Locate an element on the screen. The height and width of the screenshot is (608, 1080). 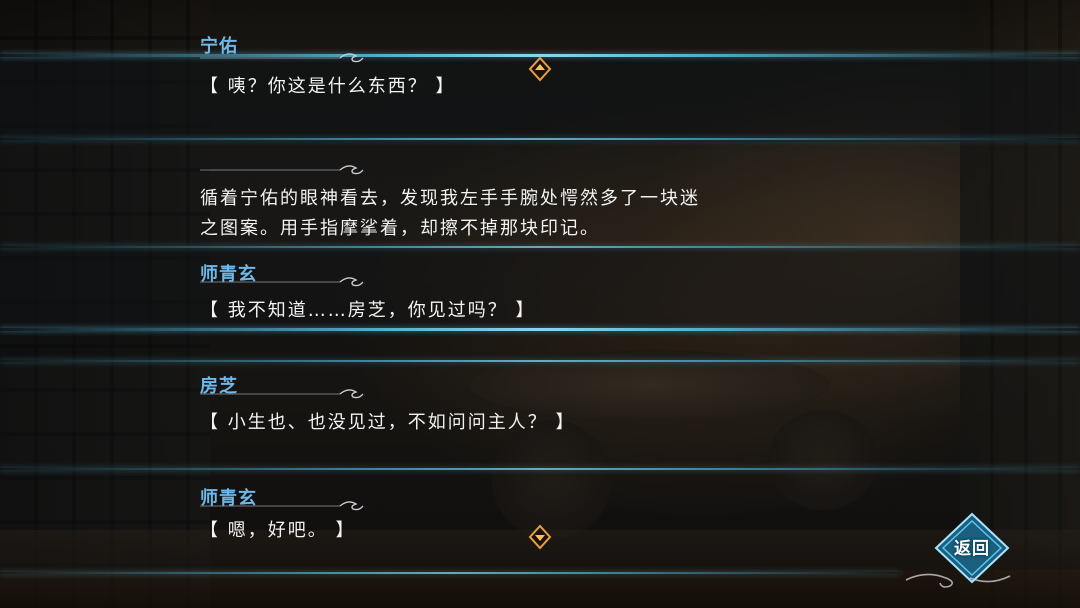
log-entry: 师青玄 【 我不知道……房芝，你见过吗？ 】 is located at coordinates (510, 293).